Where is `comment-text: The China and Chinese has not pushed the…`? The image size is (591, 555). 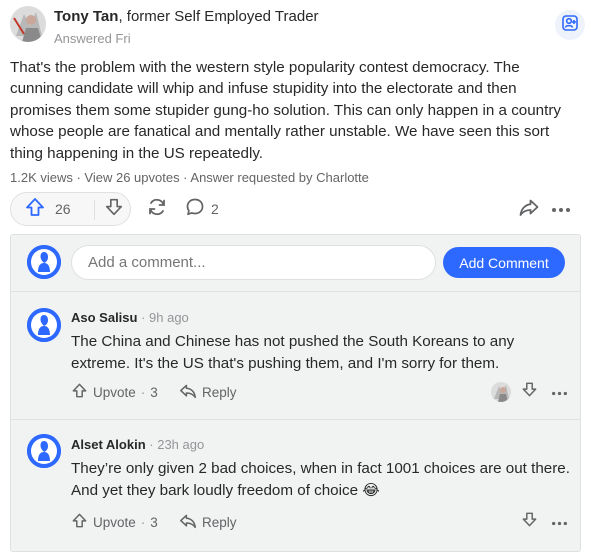
comment-text: The China and Chinese has not pushed the… is located at coordinates (293, 352).